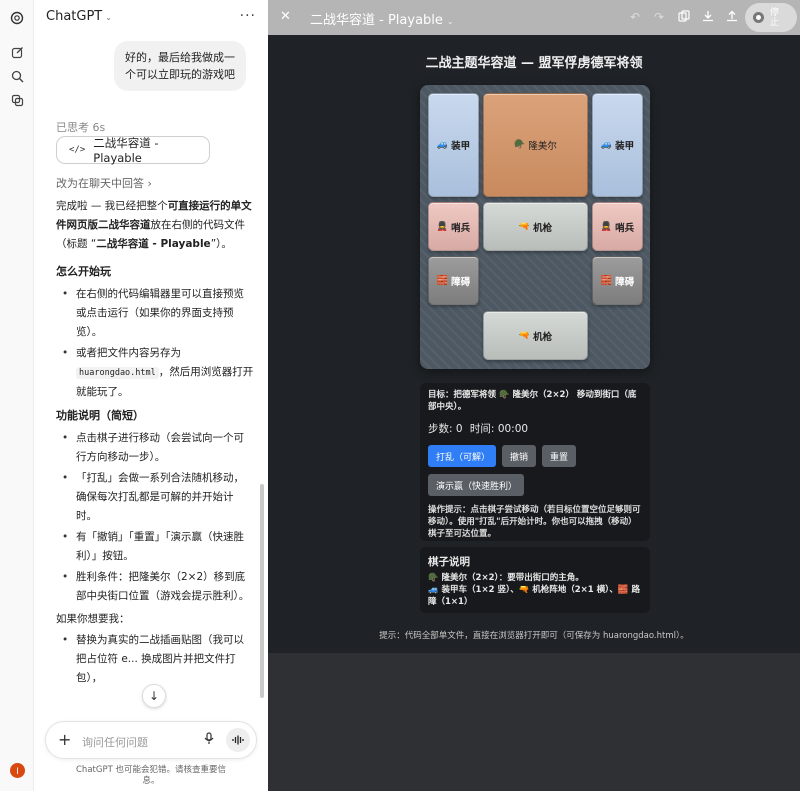 The height and width of the screenshot is (791, 800). What do you see at coordinates (74, 16) in the screenshot?
I see `app-name: ChatGPT` at bounding box center [74, 16].